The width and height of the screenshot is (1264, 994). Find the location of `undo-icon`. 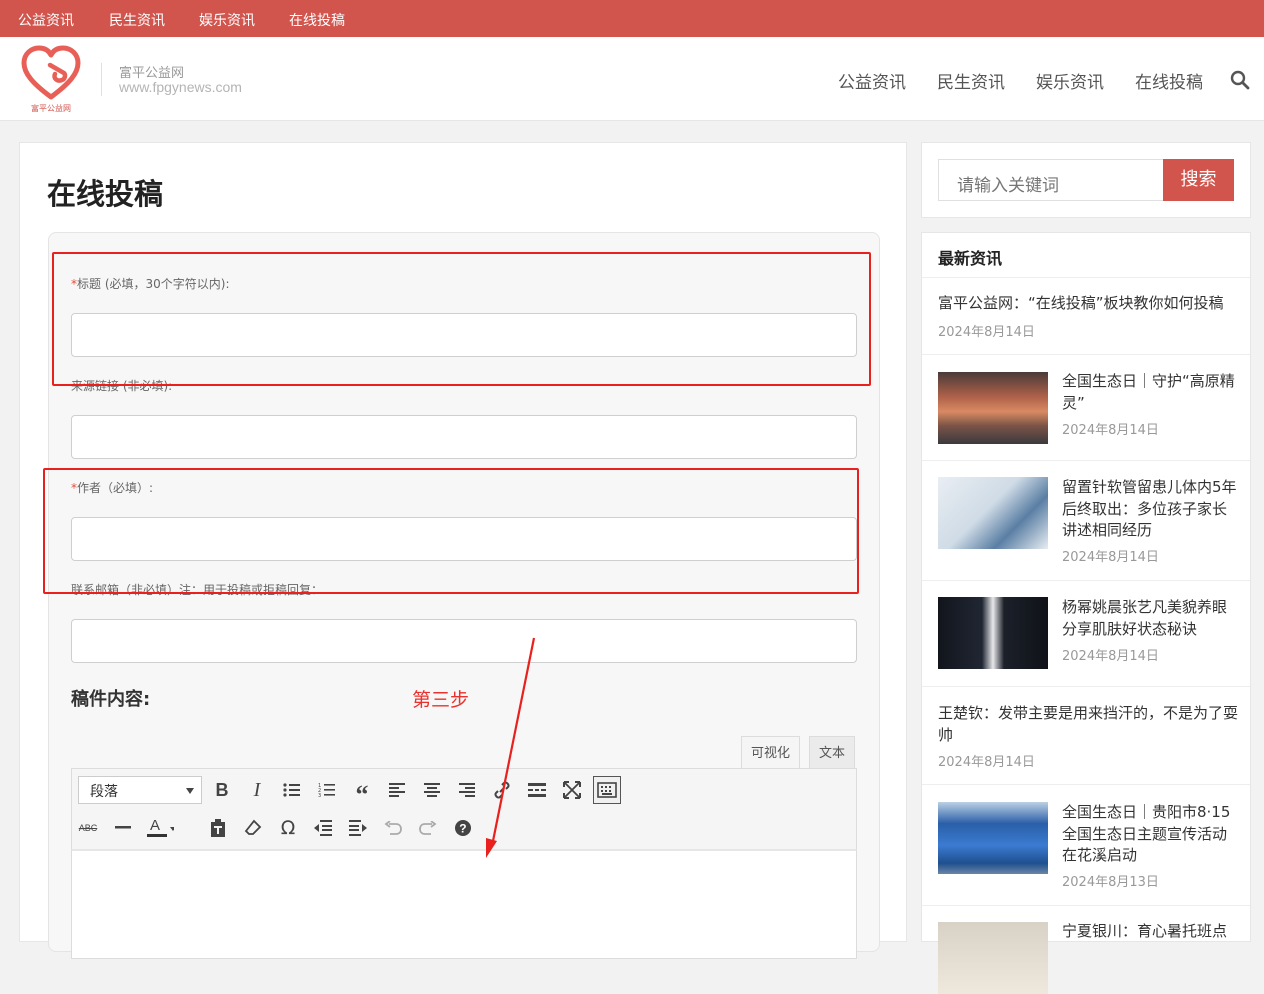

undo-icon is located at coordinates (393, 828).